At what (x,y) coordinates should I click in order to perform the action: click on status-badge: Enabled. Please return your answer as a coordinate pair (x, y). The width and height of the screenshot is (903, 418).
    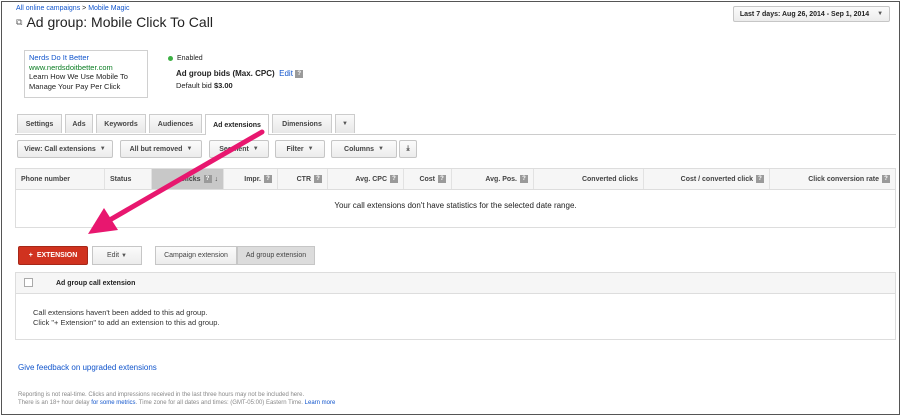
    Looking at the image, I should click on (185, 58).